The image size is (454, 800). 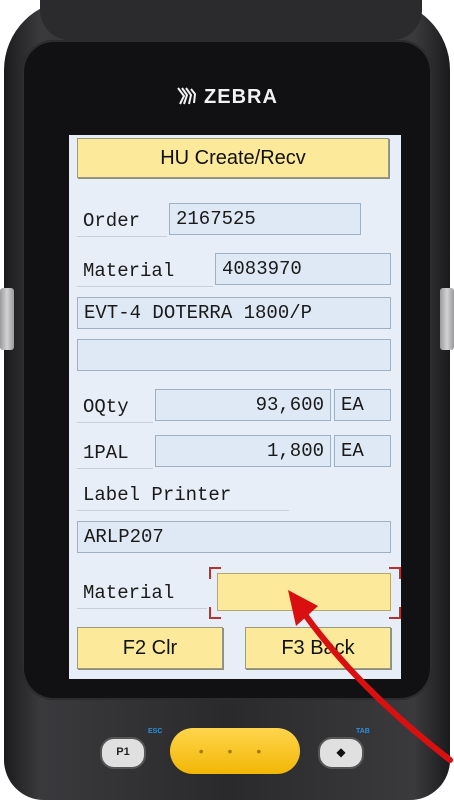 What do you see at coordinates (142, 593) in the screenshot?
I see `material-scan-label: Material` at bounding box center [142, 593].